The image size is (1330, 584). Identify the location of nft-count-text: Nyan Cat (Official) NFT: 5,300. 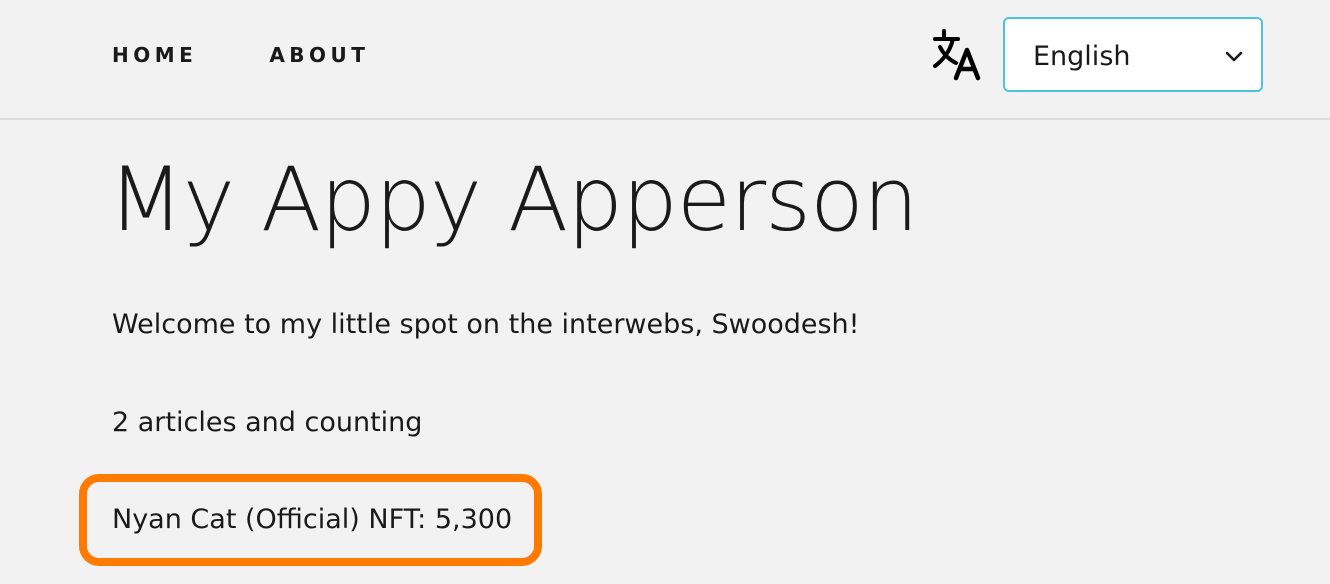
(312, 519).